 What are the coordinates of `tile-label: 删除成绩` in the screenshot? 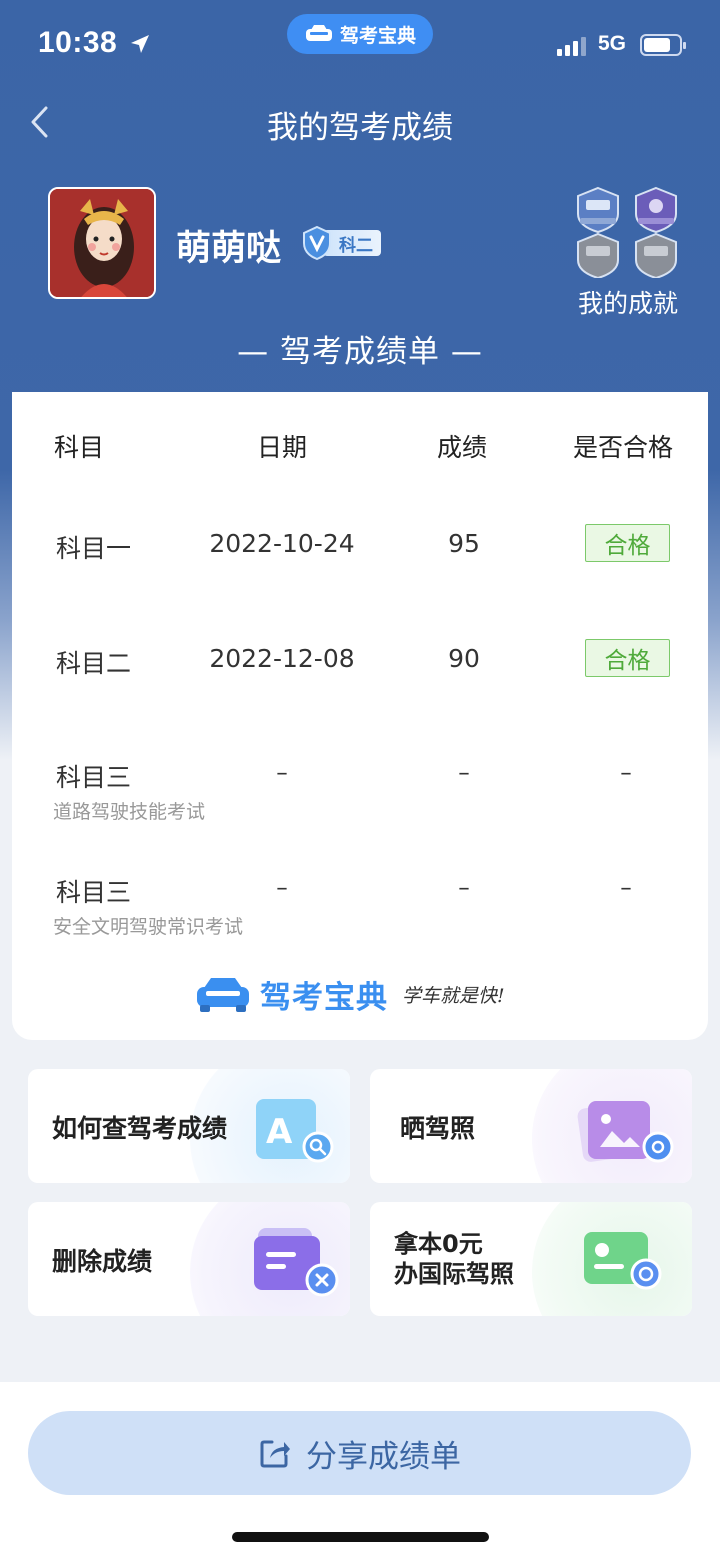 It's located at (102, 1261).